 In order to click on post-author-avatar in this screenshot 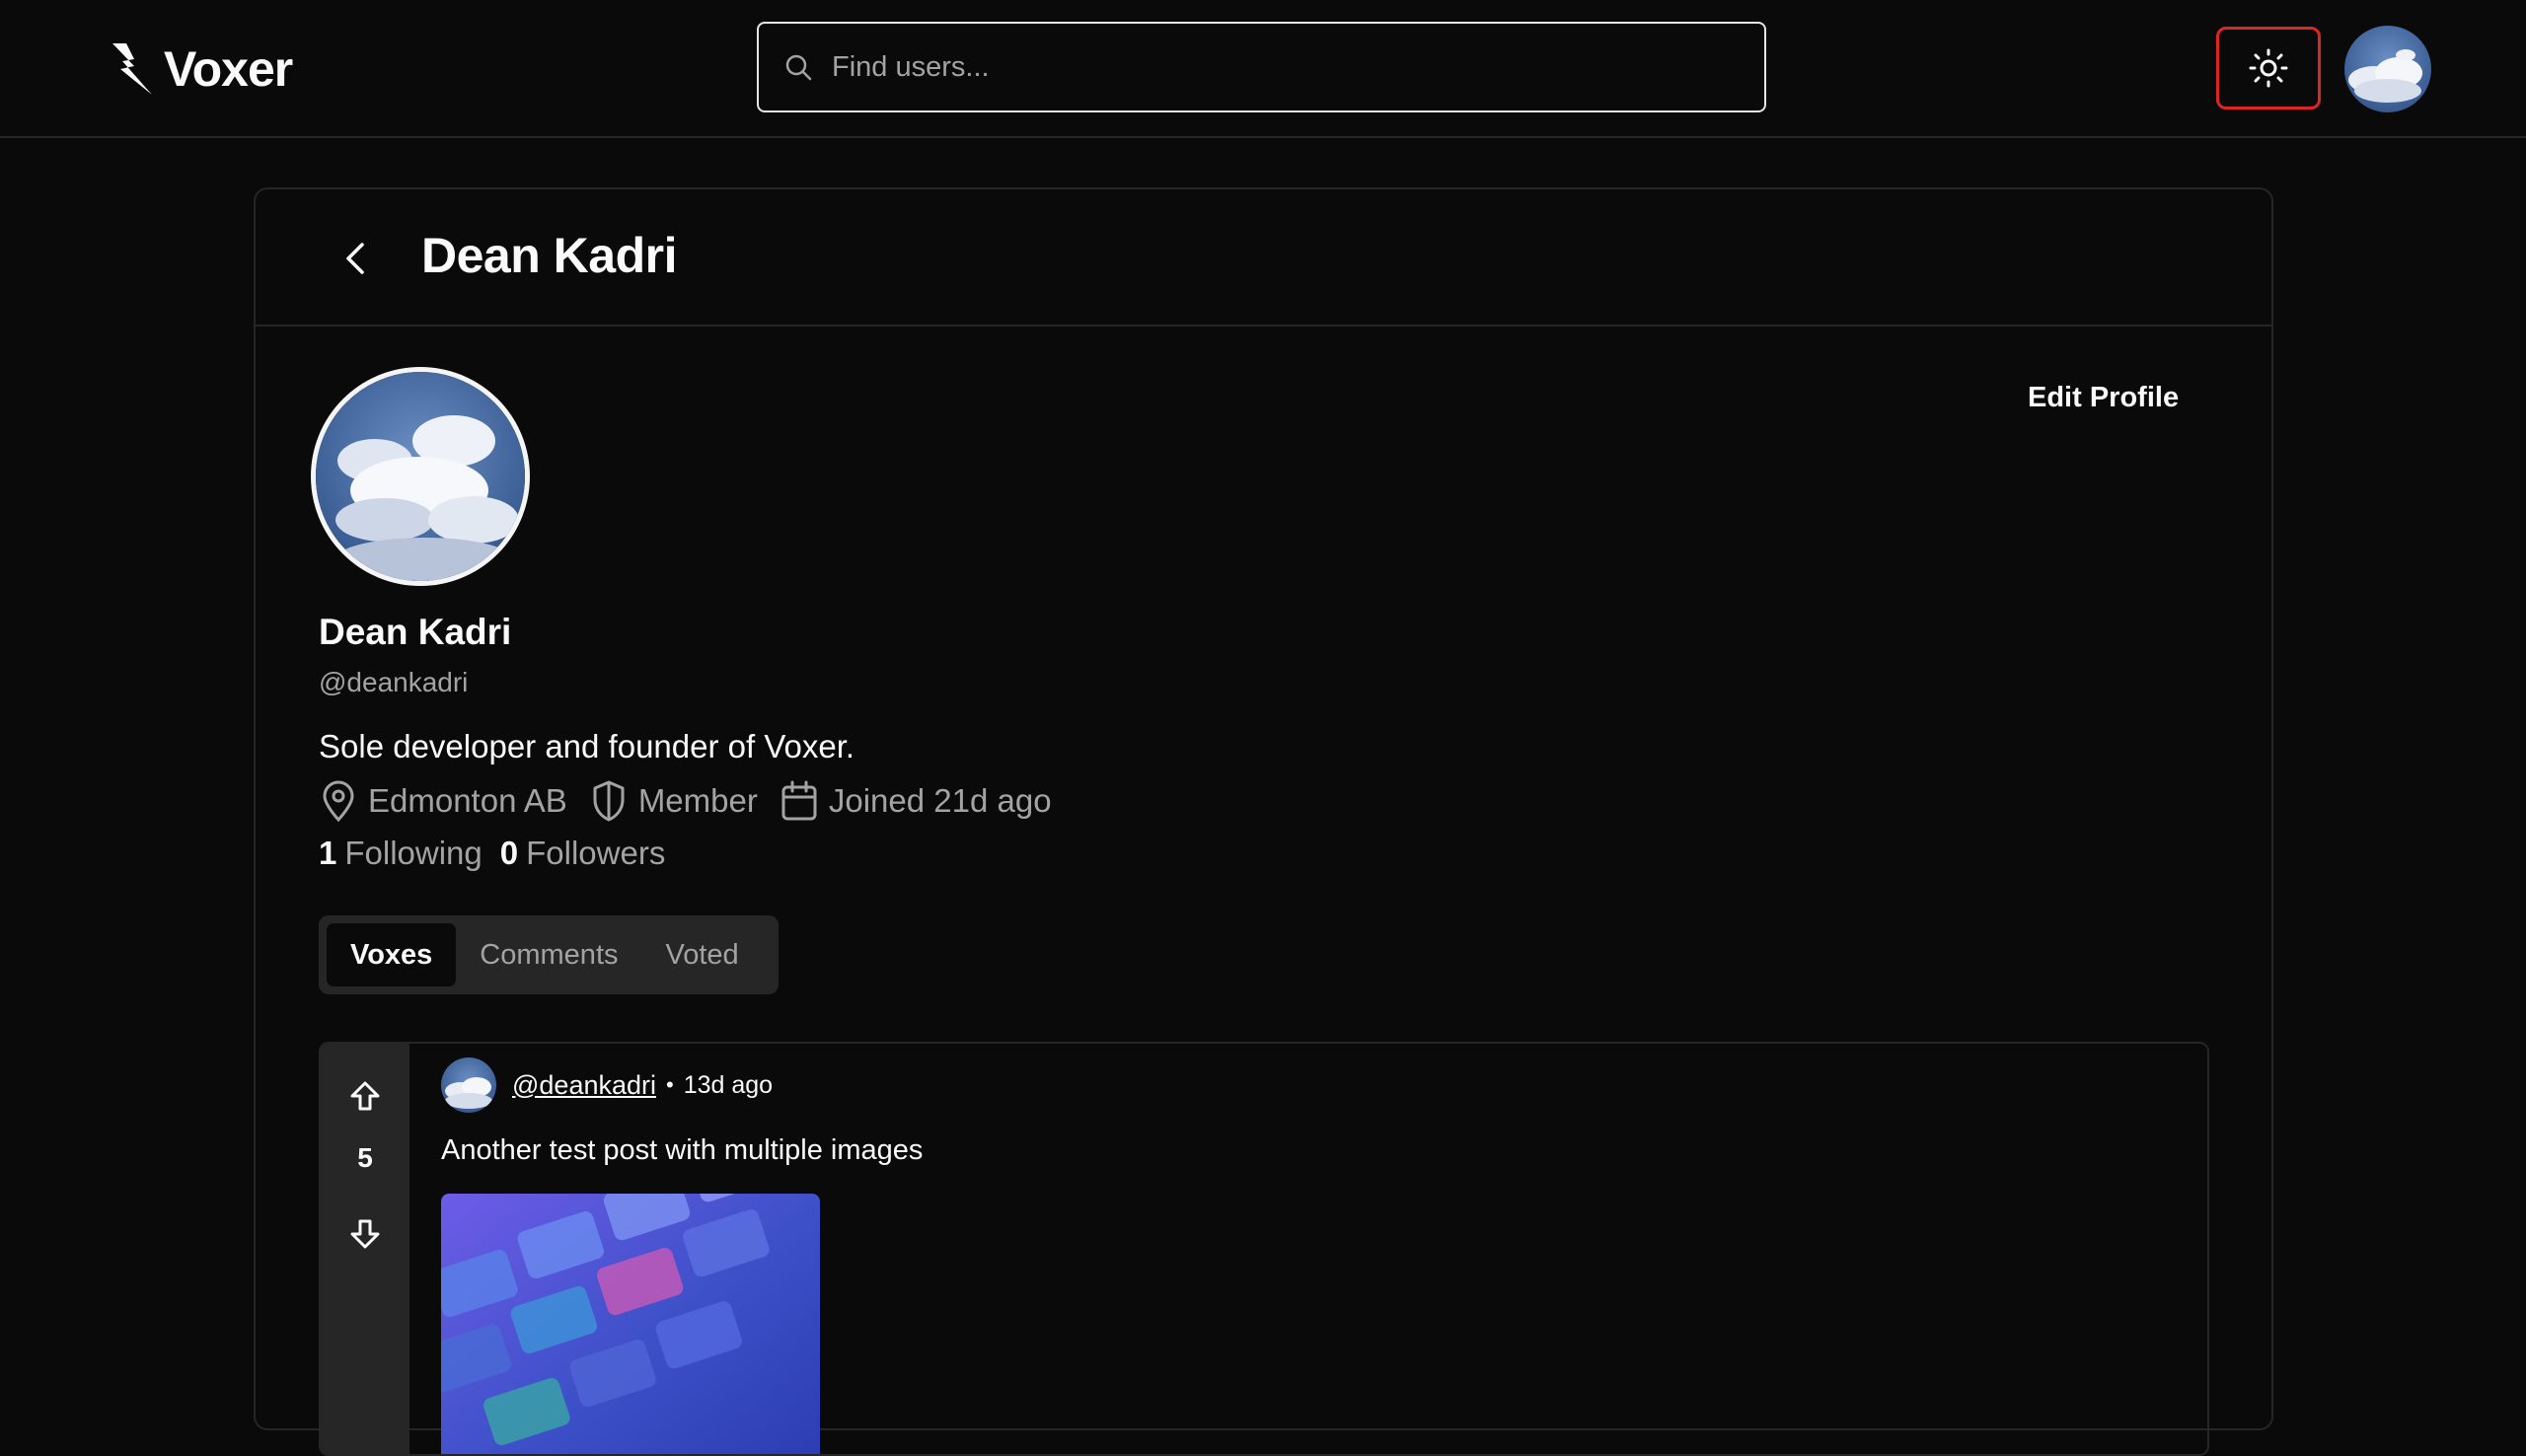, I will do `click(468, 1085)`.